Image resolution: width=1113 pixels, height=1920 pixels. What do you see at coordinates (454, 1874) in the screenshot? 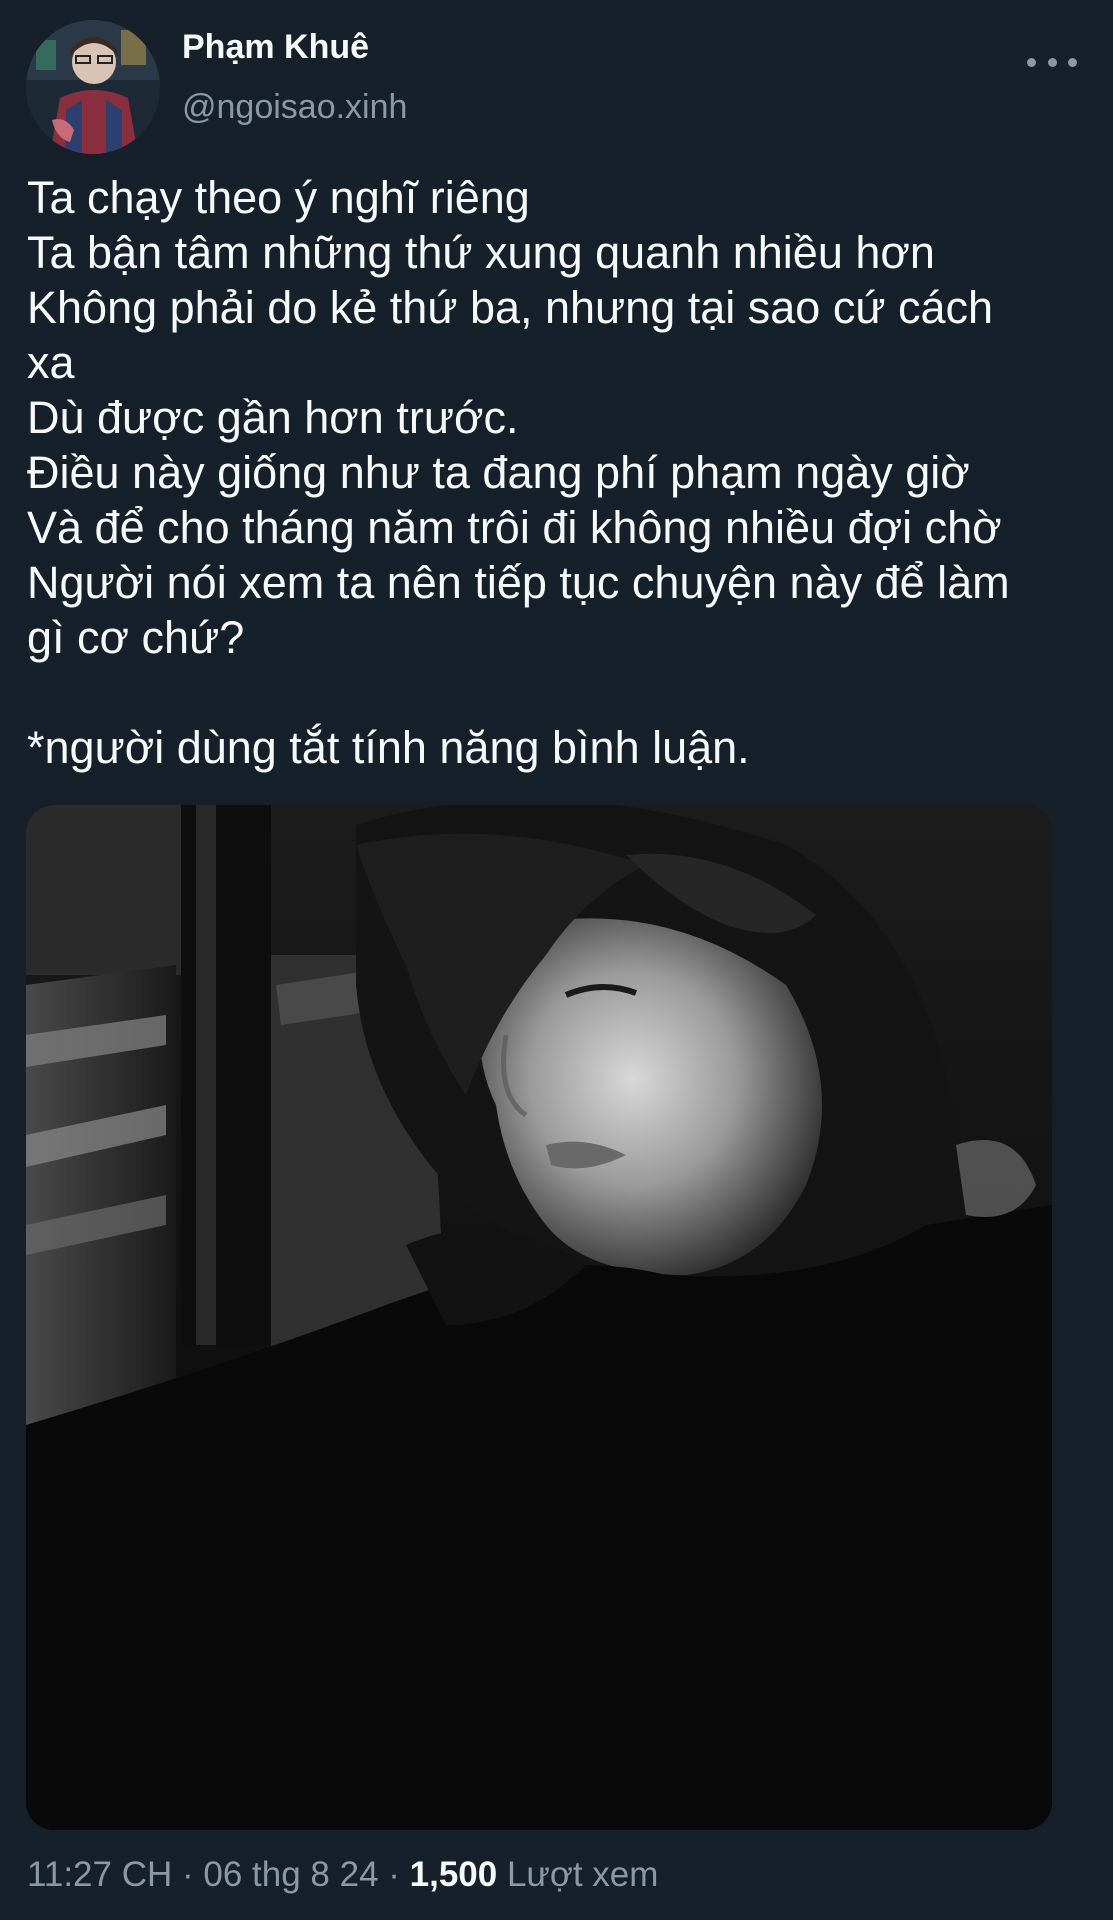
I see `views-count: 1,500` at bounding box center [454, 1874].